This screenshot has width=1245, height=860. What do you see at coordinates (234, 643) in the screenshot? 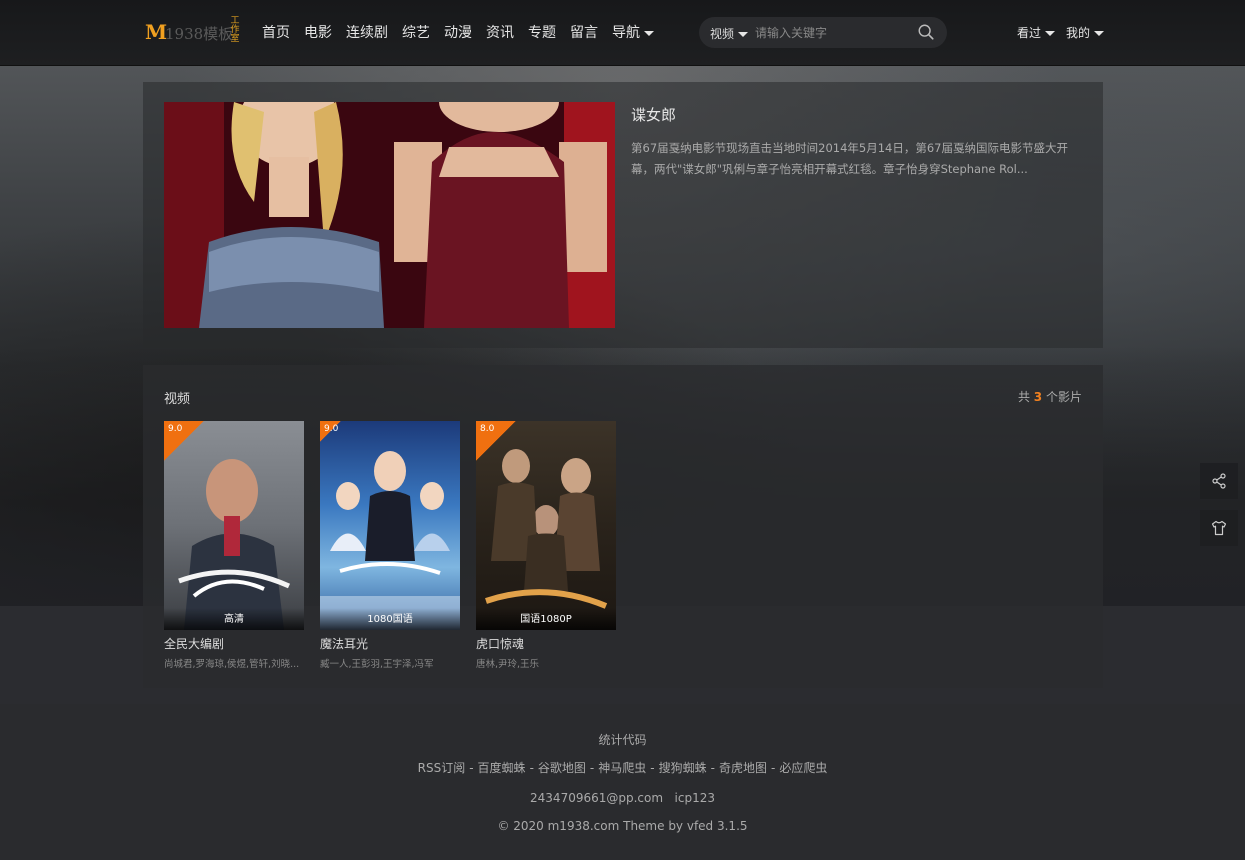
I see `video-title: 全民大编剧` at bounding box center [234, 643].